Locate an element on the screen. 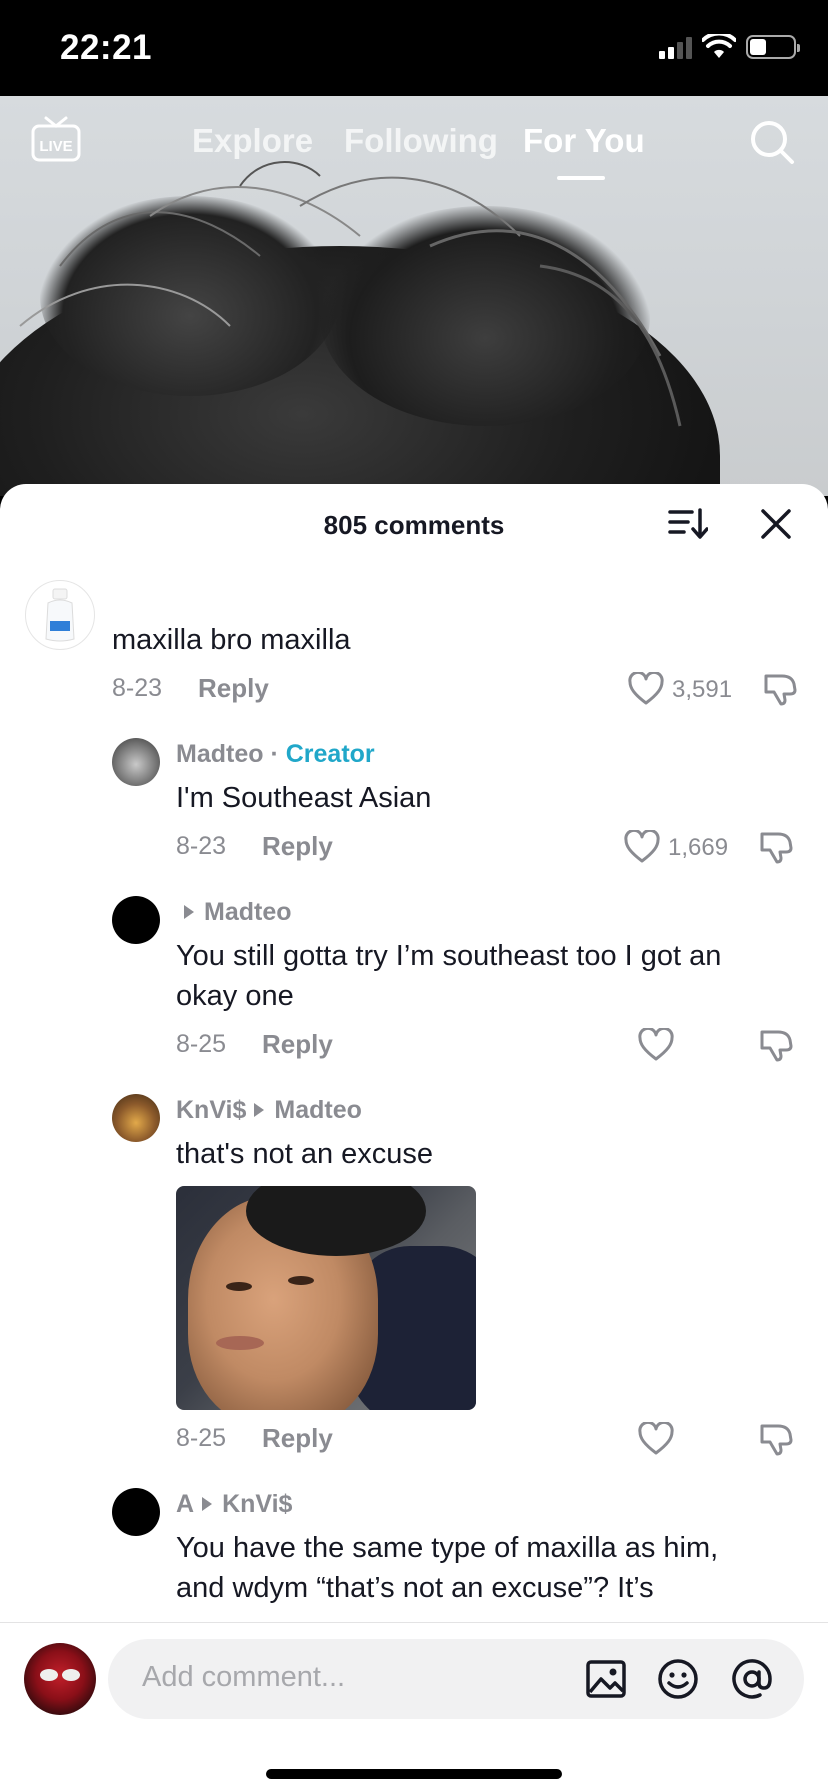 The width and height of the screenshot is (828, 1792). status-icons is located at coordinates (729, 47).